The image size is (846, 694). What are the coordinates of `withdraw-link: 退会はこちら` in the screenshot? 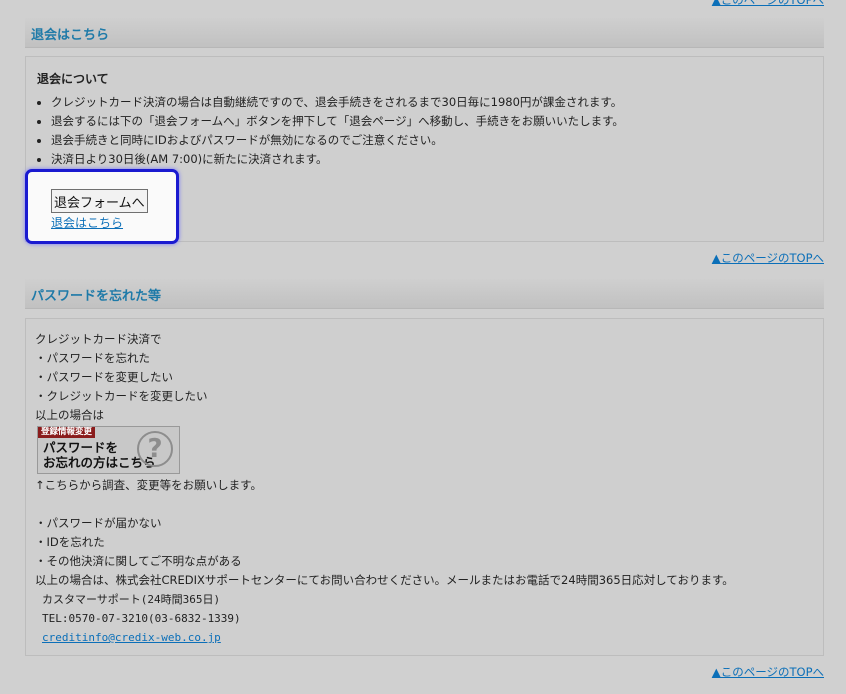 It's located at (87, 222).